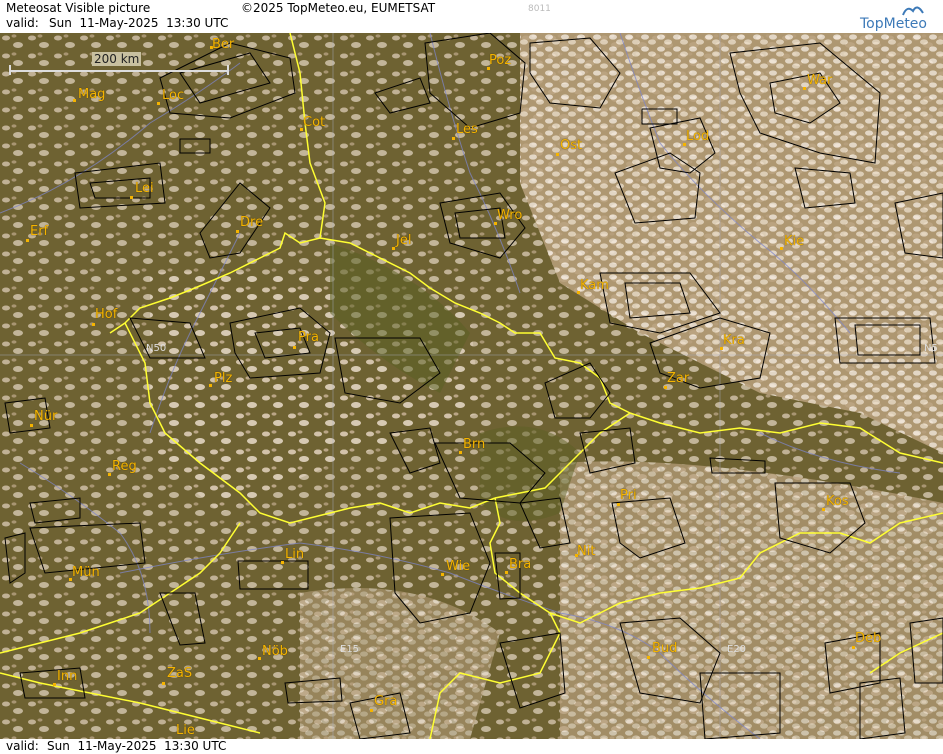 The height and width of the screenshot is (754, 943). What do you see at coordinates (794, 241) in the screenshot?
I see `city-kie: Kie` at bounding box center [794, 241].